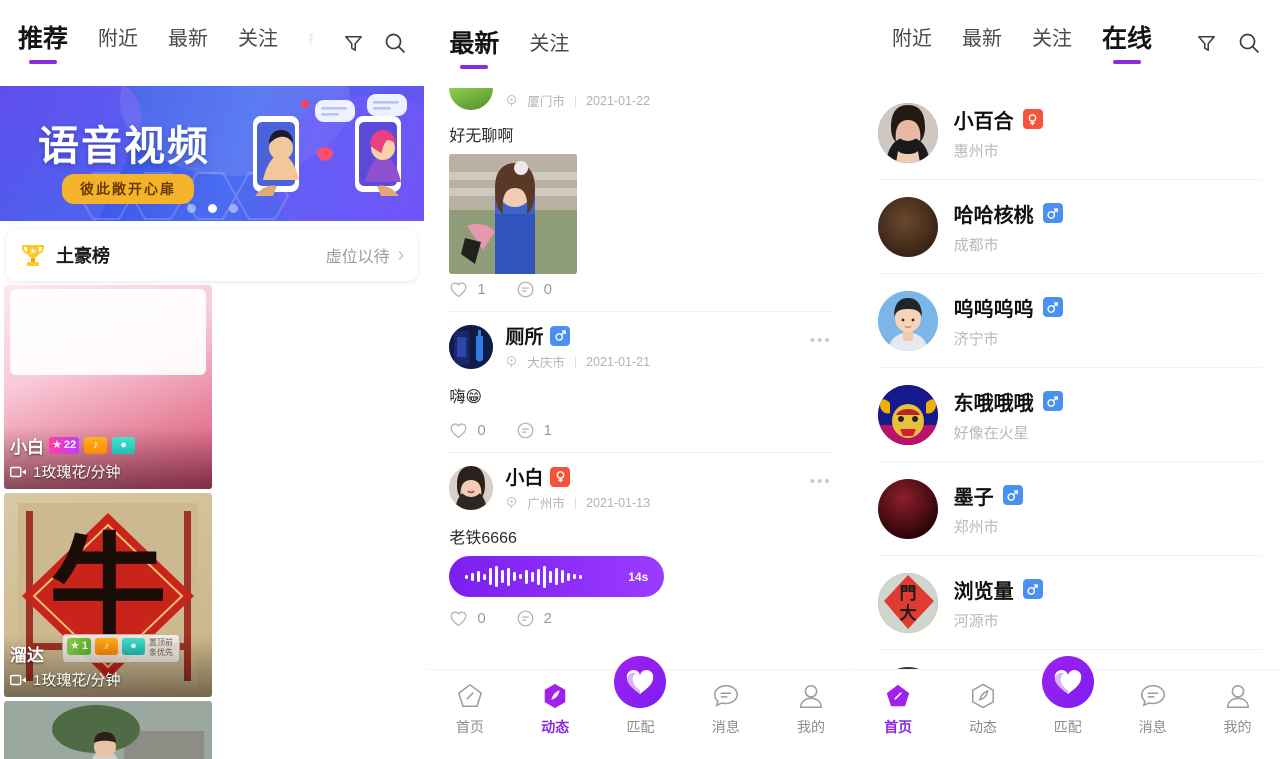 The image size is (1280, 759). I want to click on live-card: 牛 ★1 ♪ ● 置顶前条优先 溜达 1玫瑰花/分钟, so click(108, 595).